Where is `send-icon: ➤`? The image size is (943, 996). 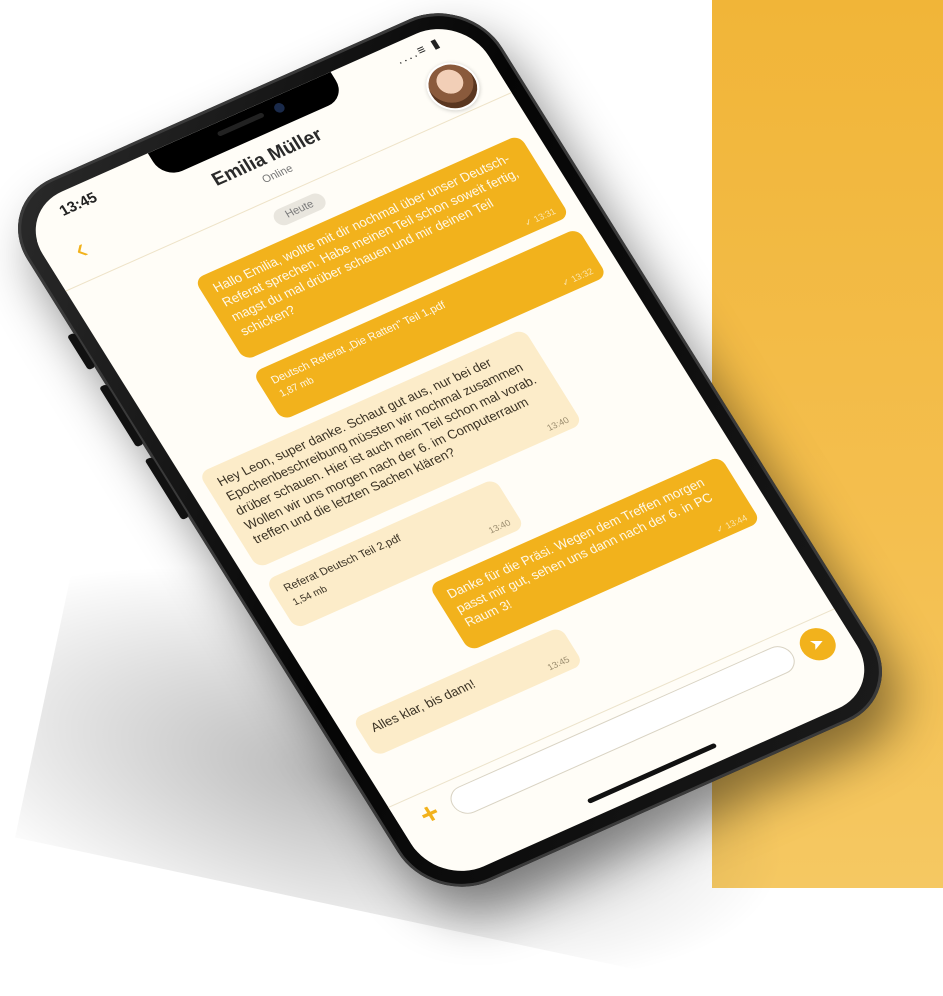 send-icon: ➤ is located at coordinates (817, 643).